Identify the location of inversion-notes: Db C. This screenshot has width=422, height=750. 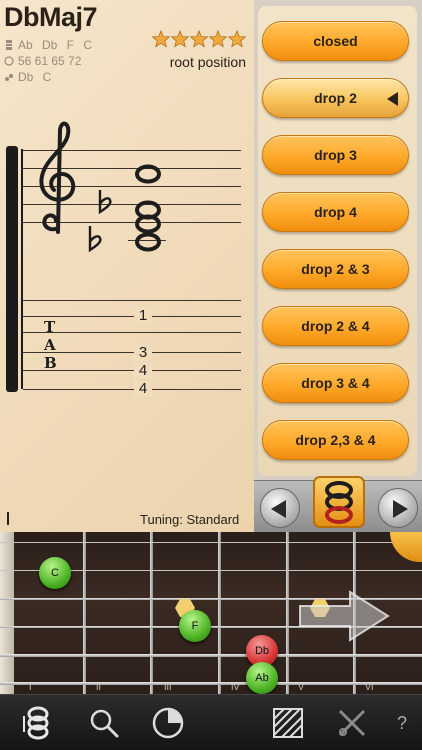
(35, 77).